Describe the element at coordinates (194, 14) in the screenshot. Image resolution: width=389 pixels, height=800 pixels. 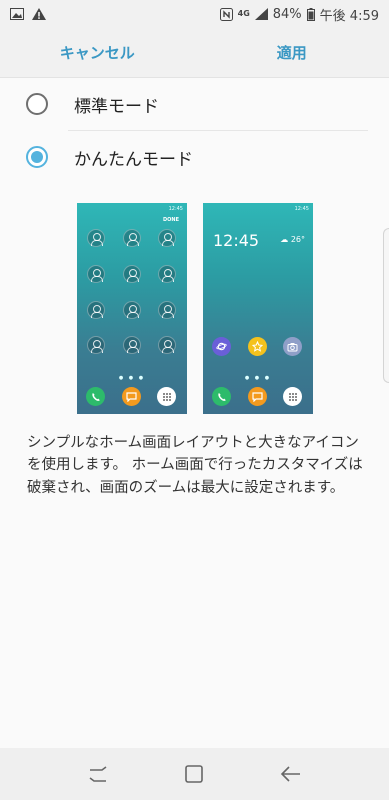
I see `status-bar: 4G 84% 午後 4:59` at that location.